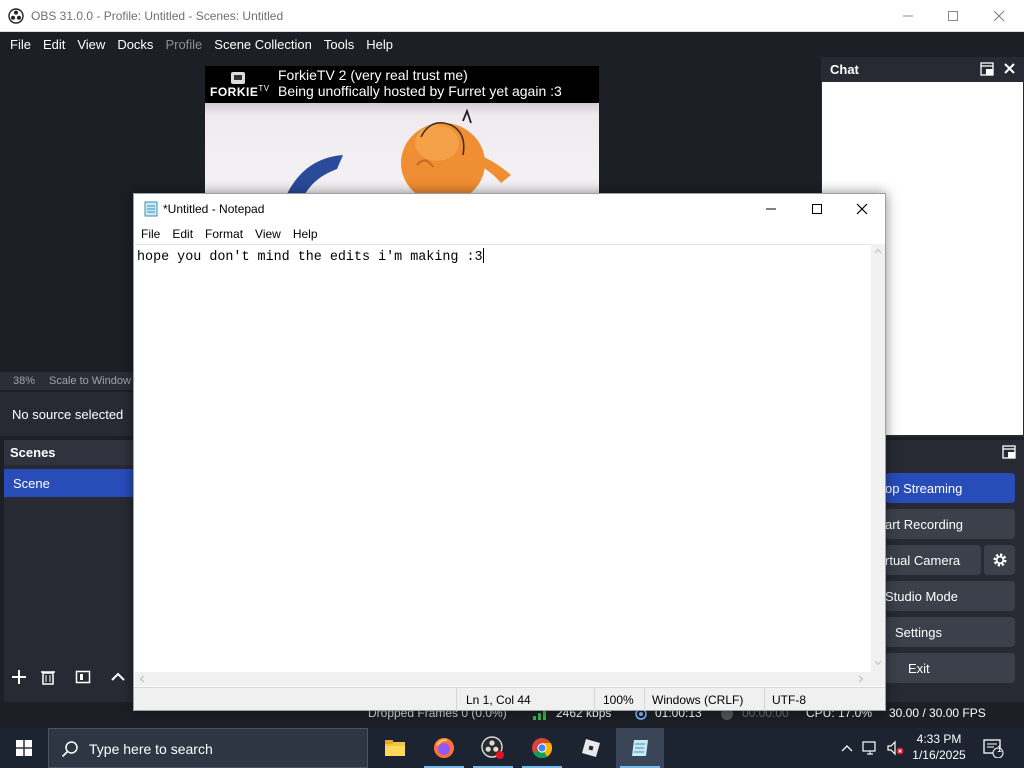 Image resolution: width=1024 pixels, height=768 pixels. I want to click on stop-streaming-button: op Streaming, so click(950, 488).